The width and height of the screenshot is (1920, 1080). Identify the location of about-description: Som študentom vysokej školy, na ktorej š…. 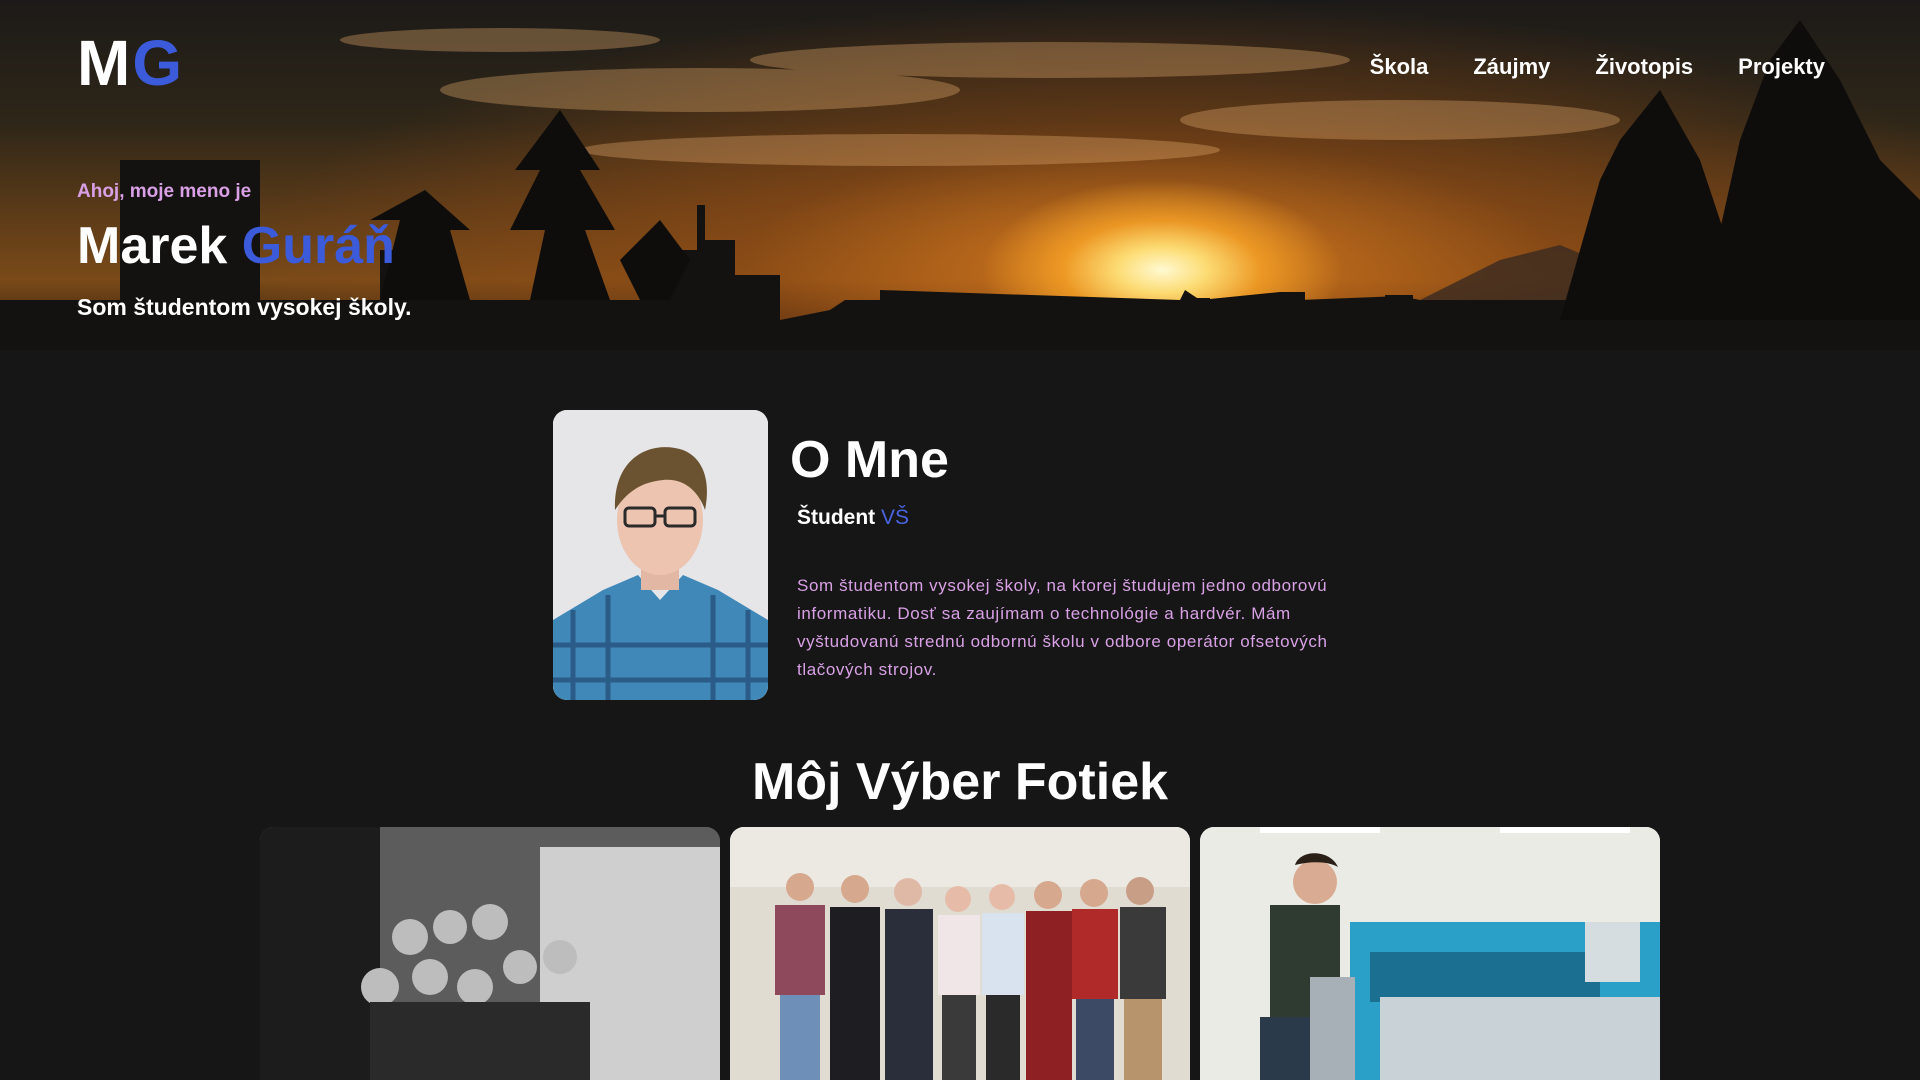
(1062, 627).